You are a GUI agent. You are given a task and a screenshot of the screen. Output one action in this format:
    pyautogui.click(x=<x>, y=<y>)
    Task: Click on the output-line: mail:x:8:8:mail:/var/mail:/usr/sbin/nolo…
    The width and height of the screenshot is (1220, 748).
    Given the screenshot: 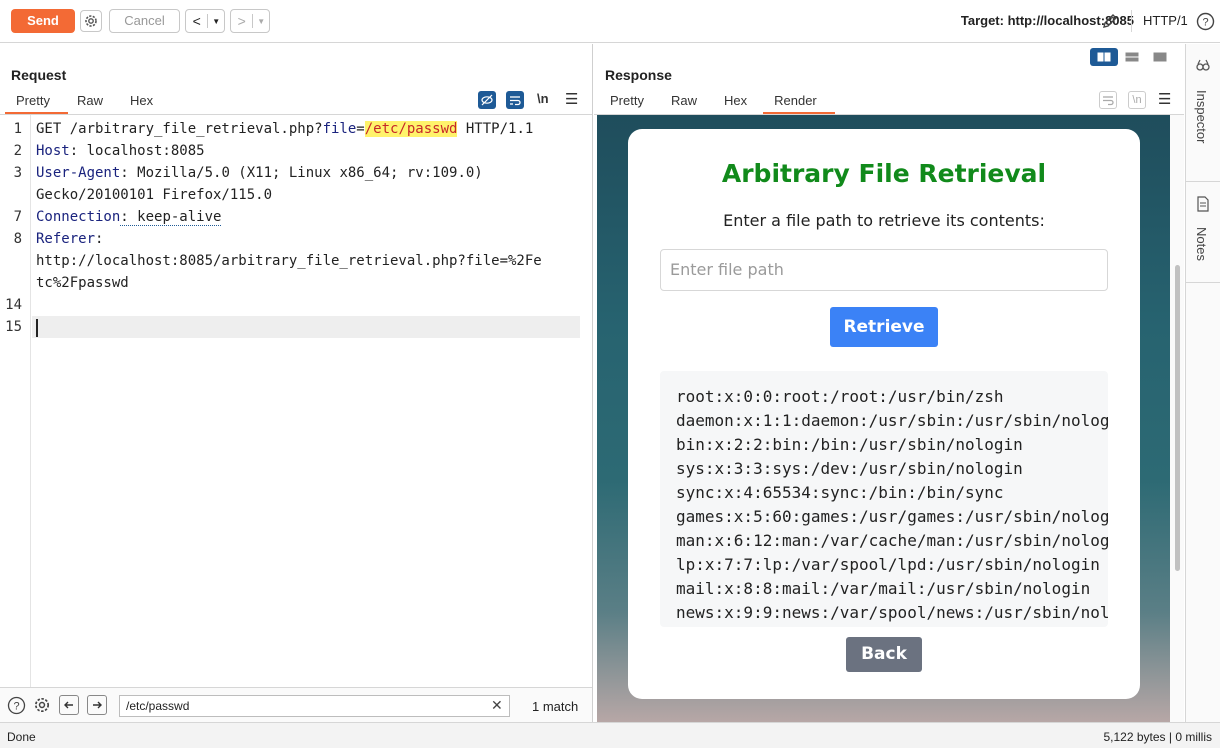 What is the action you would take?
    pyautogui.click(x=883, y=588)
    